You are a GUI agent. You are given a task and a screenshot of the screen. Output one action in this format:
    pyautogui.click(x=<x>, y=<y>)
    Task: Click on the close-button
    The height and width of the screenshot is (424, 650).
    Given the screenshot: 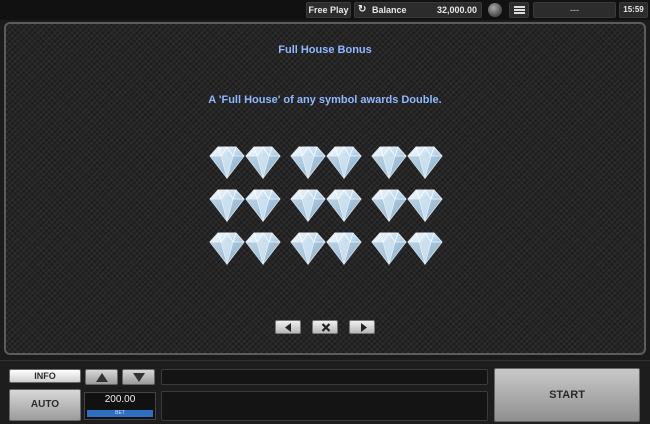 What is the action you would take?
    pyautogui.click(x=325, y=327)
    